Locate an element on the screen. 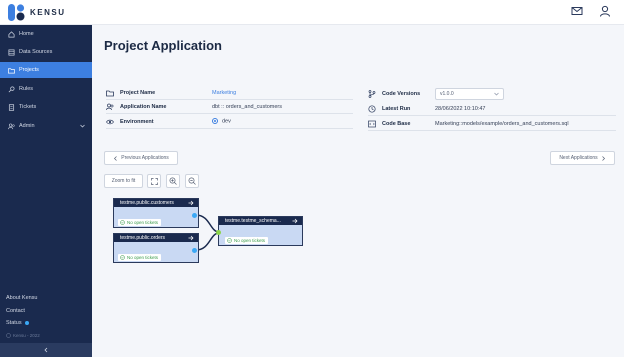  sidebar-item-label: Home is located at coordinates (26, 34).